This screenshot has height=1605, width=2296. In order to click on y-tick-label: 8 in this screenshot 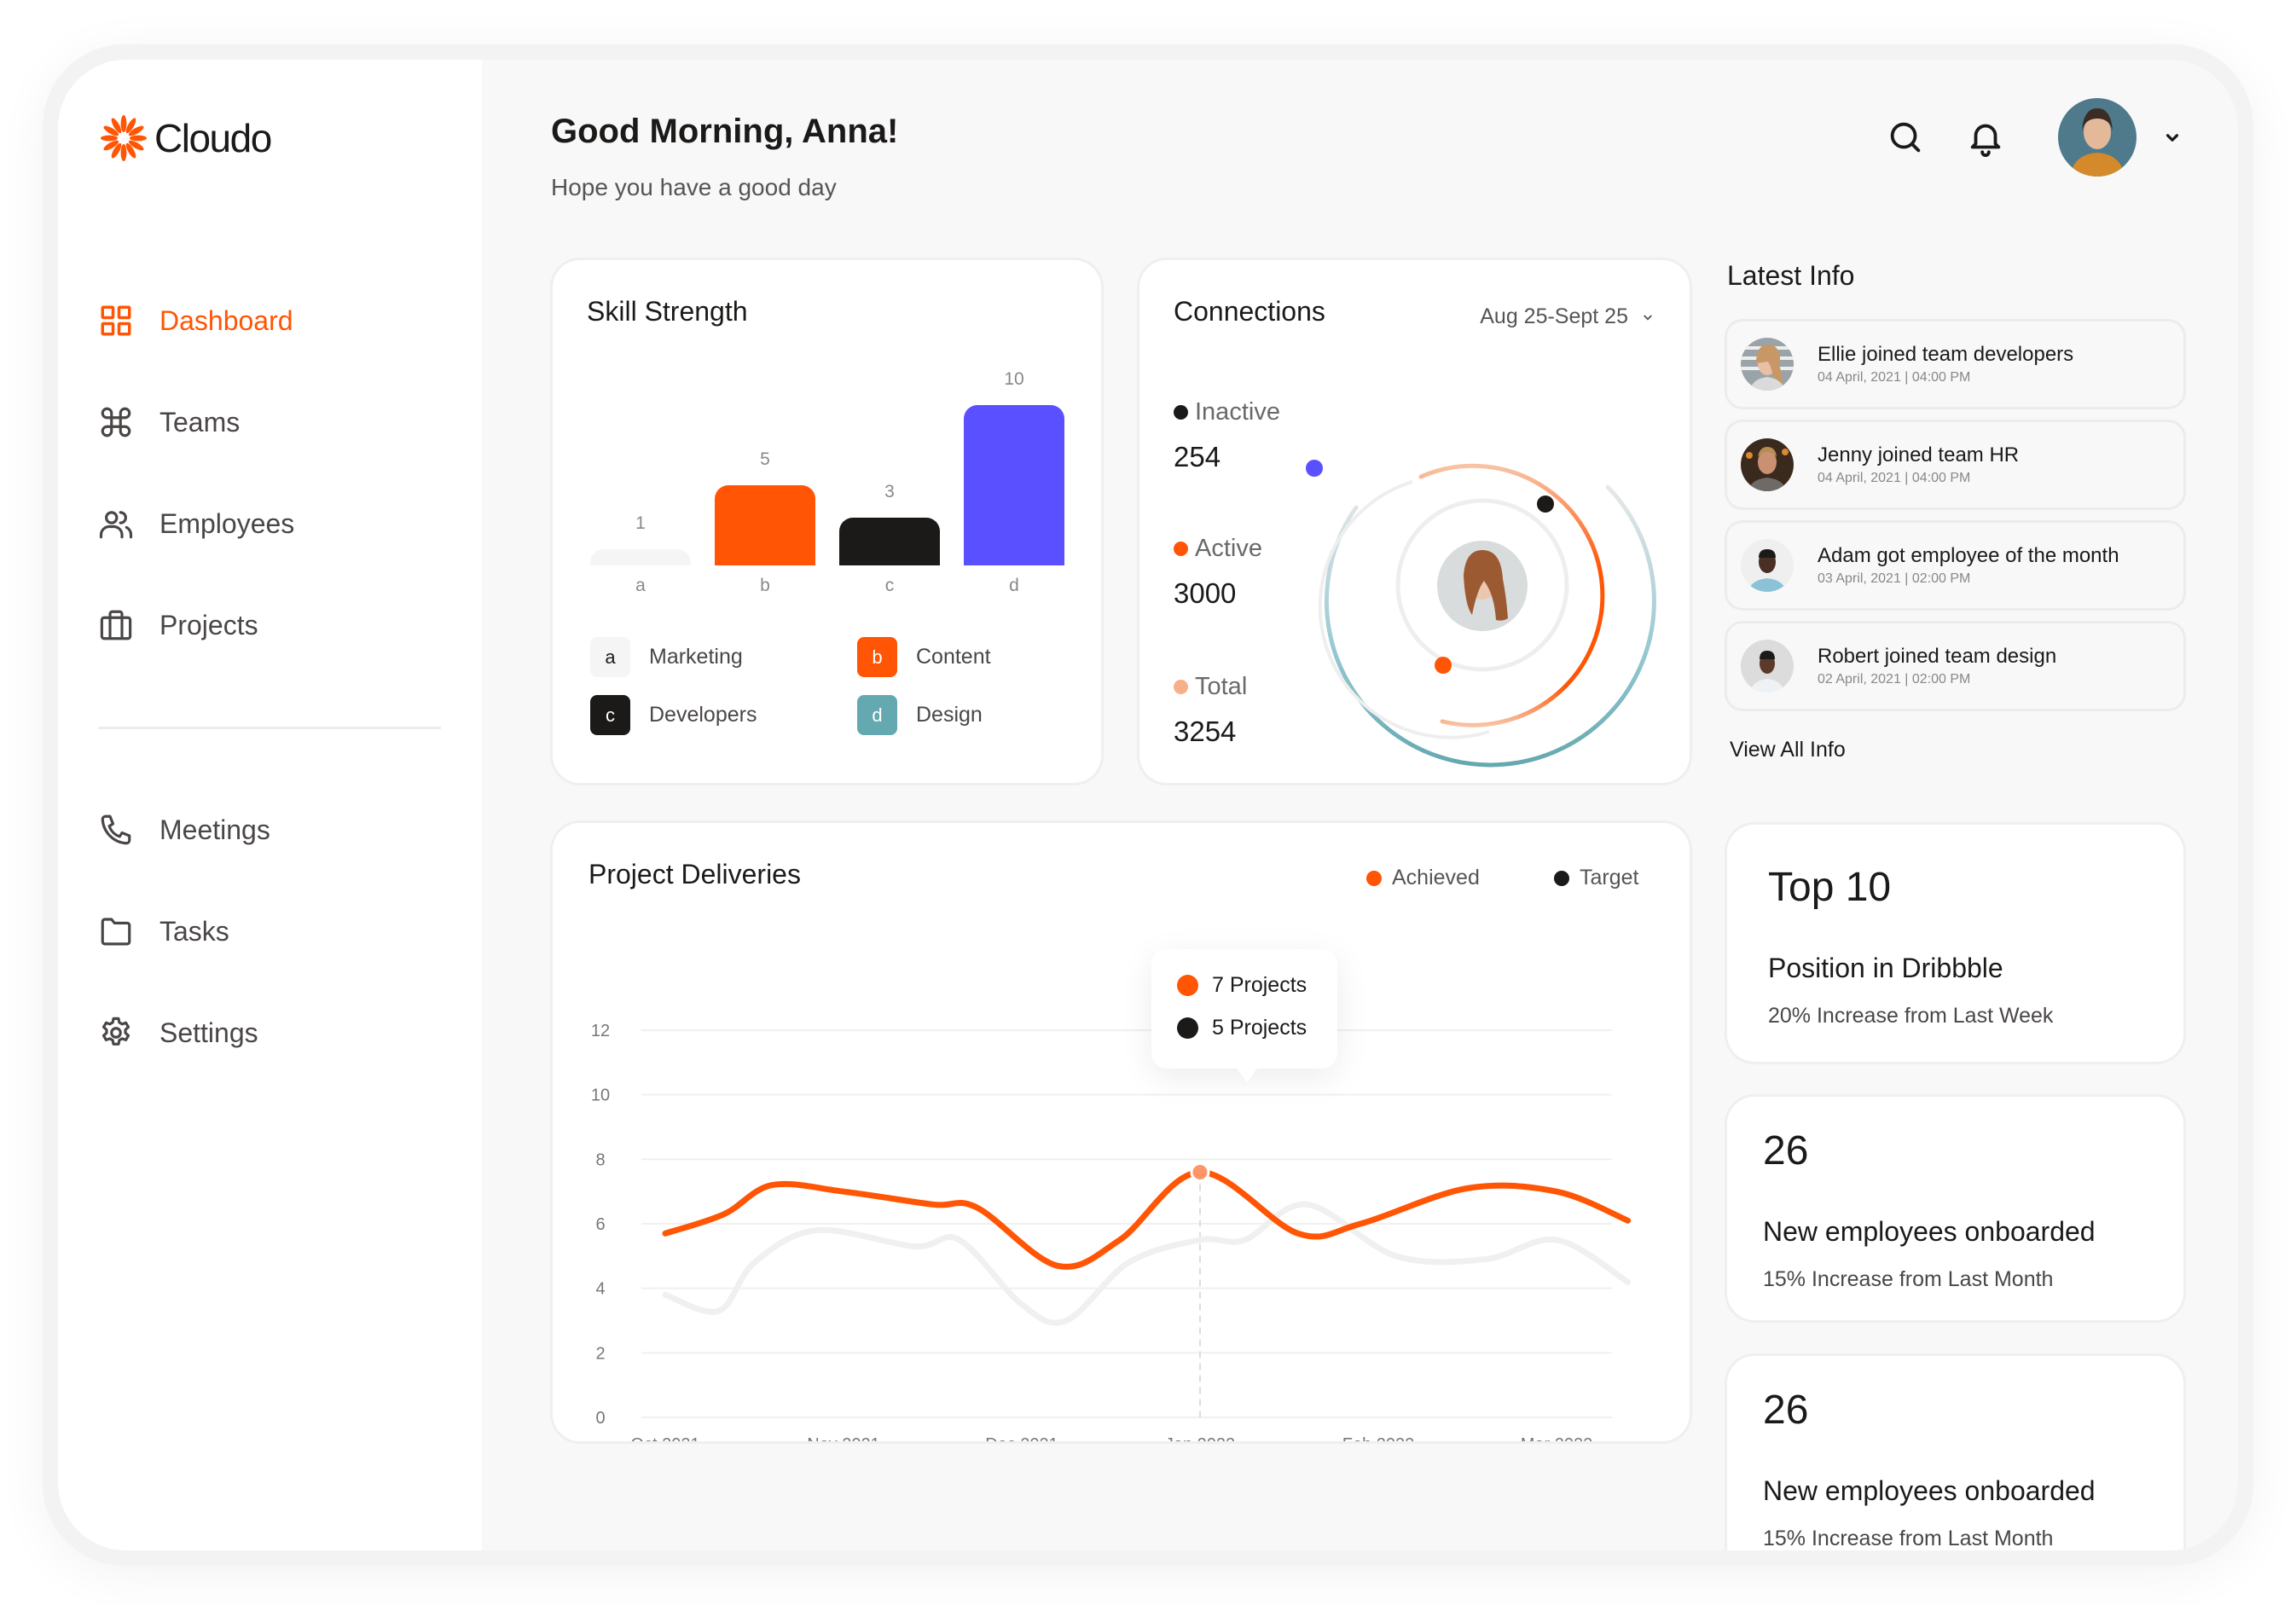, I will do `click(600, 1159)`.